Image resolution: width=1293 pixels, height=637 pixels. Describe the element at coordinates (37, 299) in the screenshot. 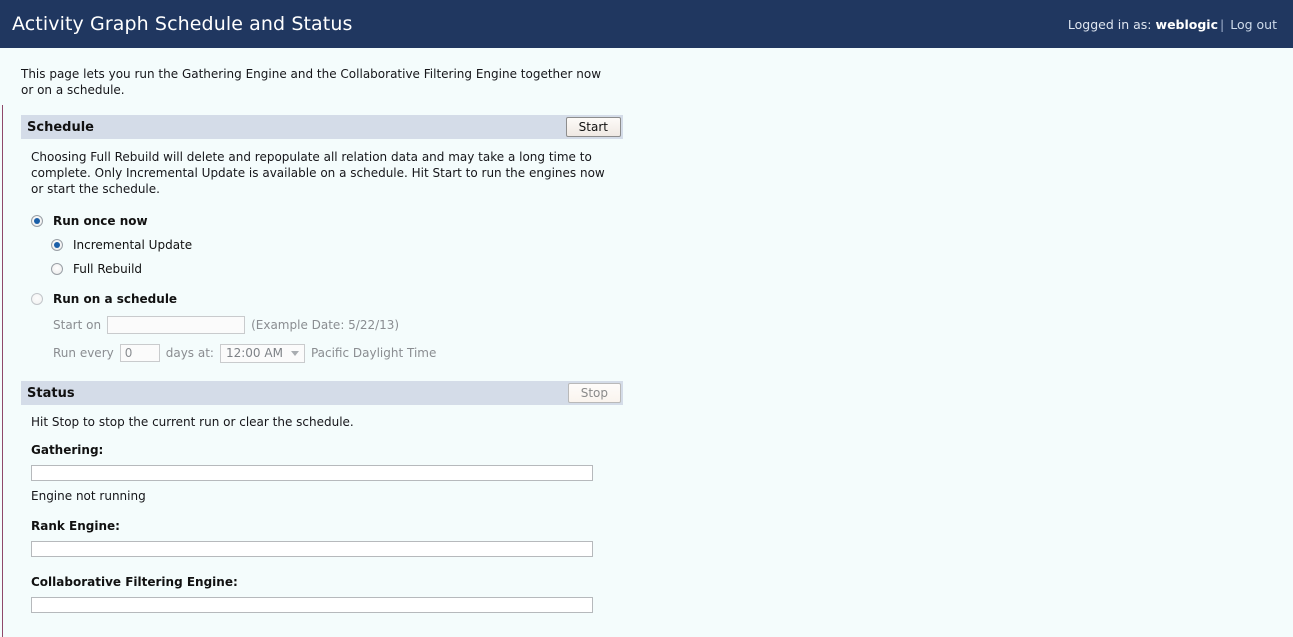

I see `radio-run-on-schedule` at that location.